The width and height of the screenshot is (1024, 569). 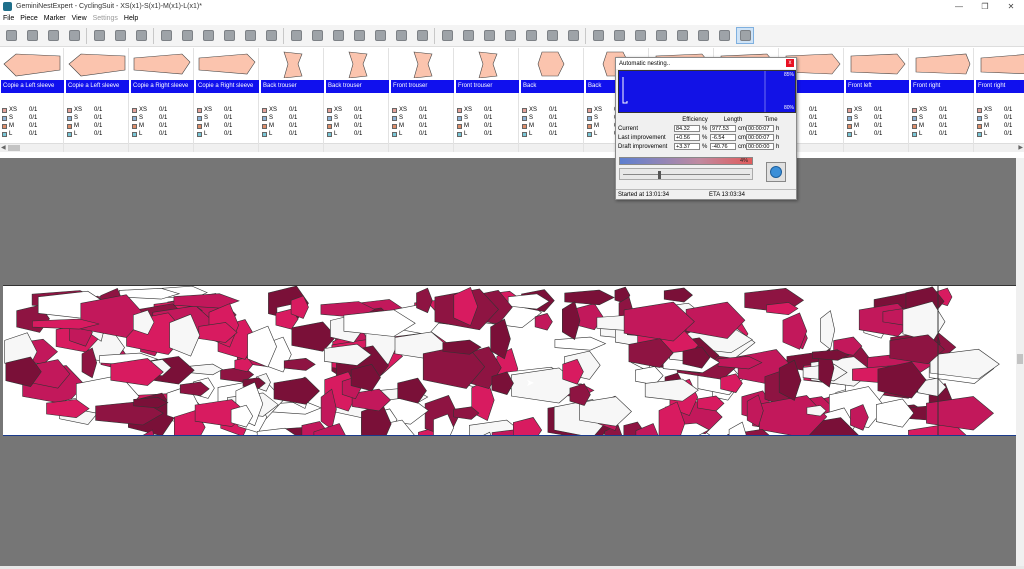 What do you see at coordinates (959, 6) in the screenshot?
I see `minimize-button: —` at bounding box center [959, 6].